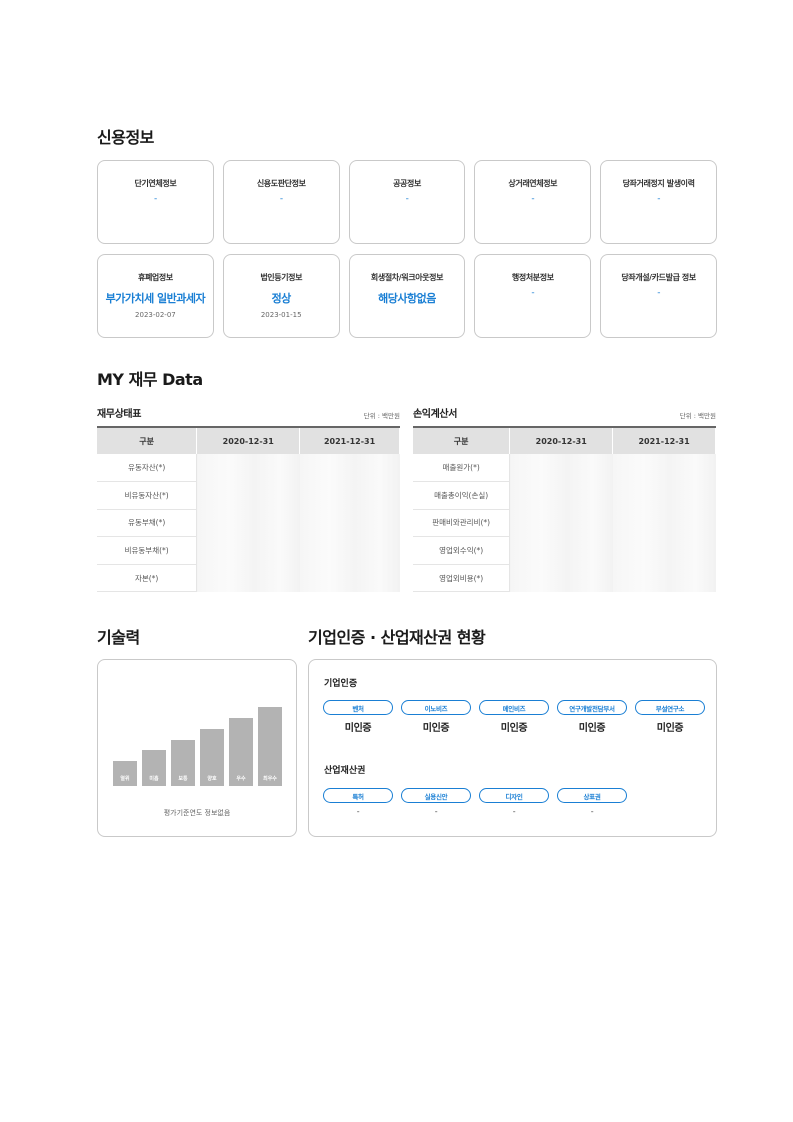 This screenshot has width=793, height=1122. Describe the element at coordinates (532, 277) in the screenshot. I see `card-title: 행정처분정보` at that location.